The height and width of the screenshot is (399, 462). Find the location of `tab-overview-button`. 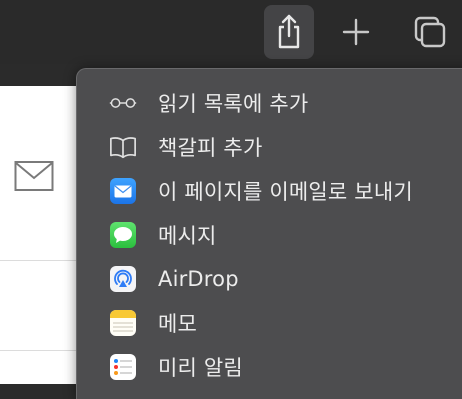

tab-overview-button is located at coordinates (430, 32).